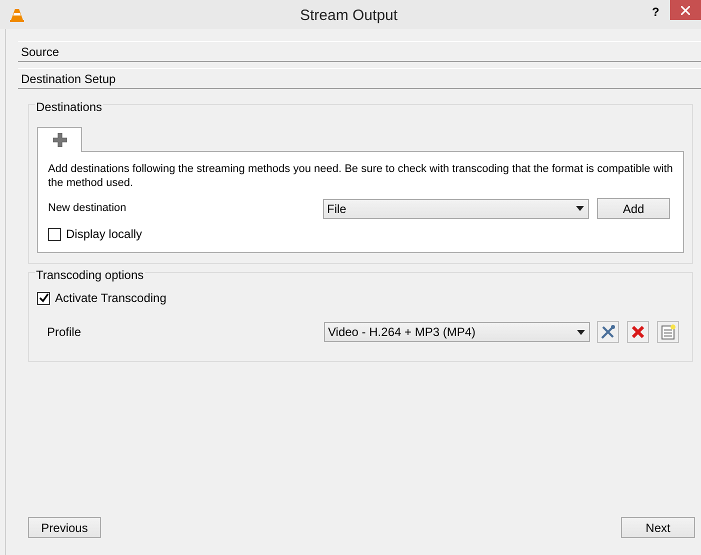 This screenshot has width=701, height=555. I want to click on checkbox-label: Display locally, so click(104, 234).